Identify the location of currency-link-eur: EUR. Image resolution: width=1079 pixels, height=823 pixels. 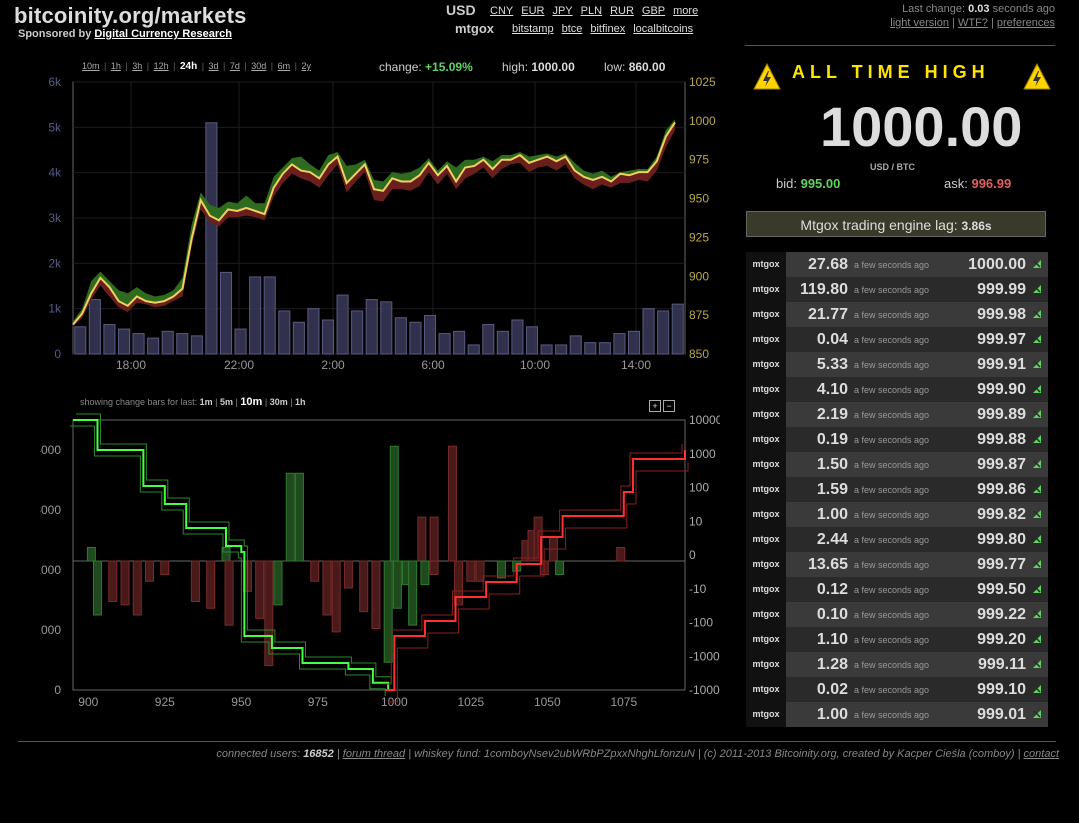
(532, 11).